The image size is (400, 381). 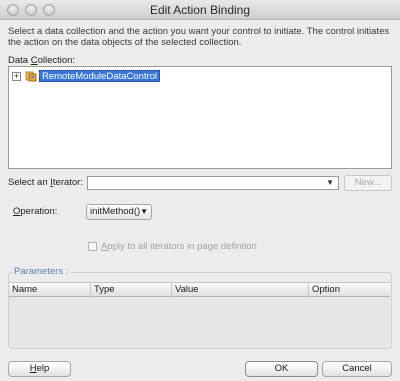 I want to click on data-control-icon, so click(x=31, y=76).